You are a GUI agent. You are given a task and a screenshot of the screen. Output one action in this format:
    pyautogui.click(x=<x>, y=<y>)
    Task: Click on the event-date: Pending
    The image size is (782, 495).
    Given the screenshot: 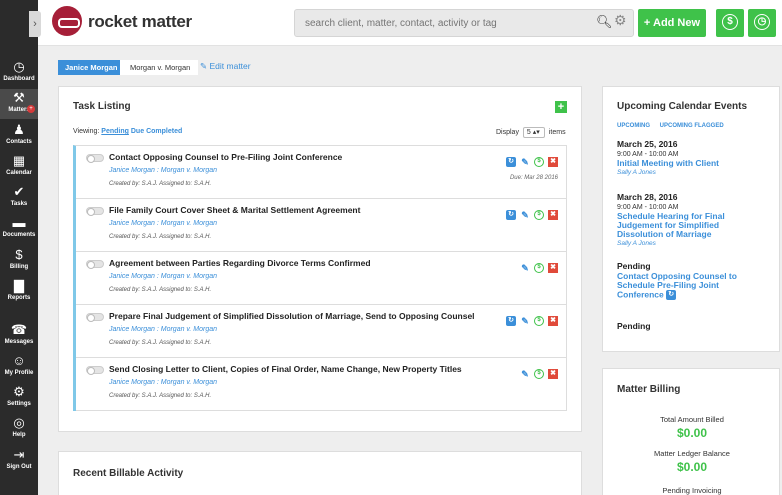 What is the action you would take?
    pyautogui.click(x=634, y=326)
    